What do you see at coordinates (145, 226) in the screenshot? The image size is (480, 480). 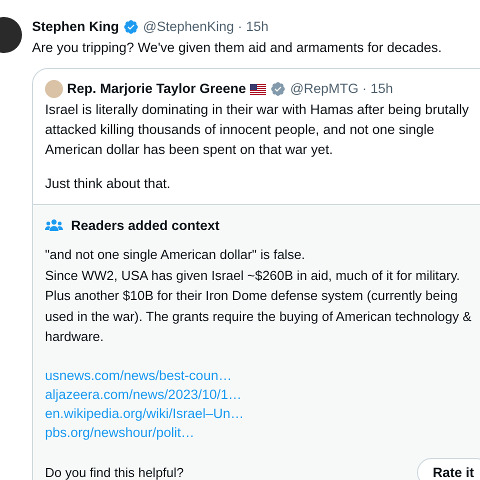 I see `context-heading: Readers added context` at bounding box center [145, 226].